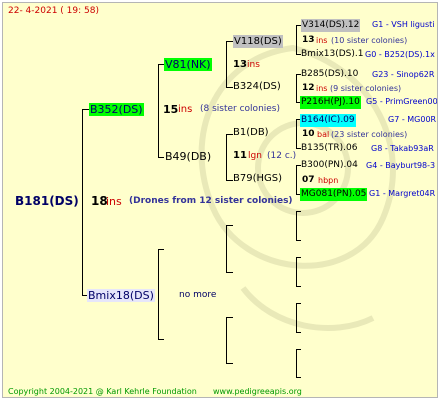 The height and width of the screenshot is (400, 440). Describe the element at coordinates (322, 88) in the screenshot. I see `gen4-b324-ins: ins` at that location.